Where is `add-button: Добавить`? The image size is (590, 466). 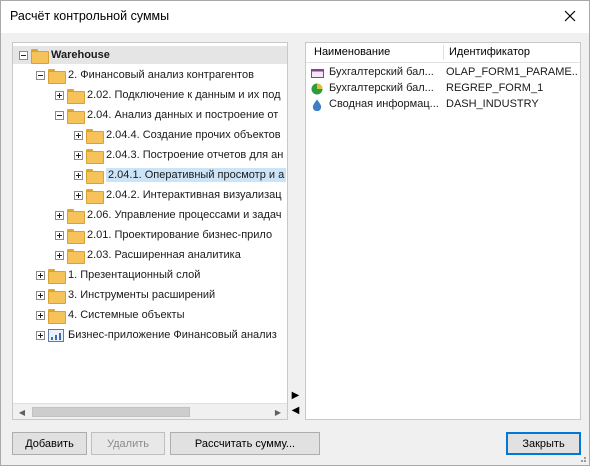 add-button: Добавить is located at coordinates (49, 443).